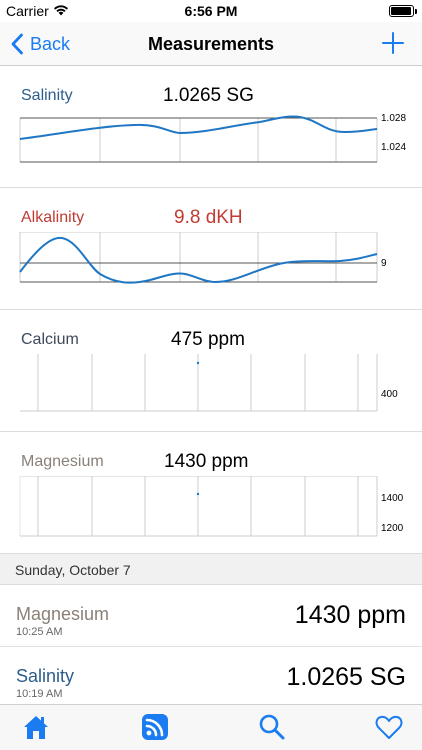 The width and height of the screenshot is (422, 750). Describe the element at coordinates (198, 494) in the screenshot. I see `magnesium-data-point` at that location.